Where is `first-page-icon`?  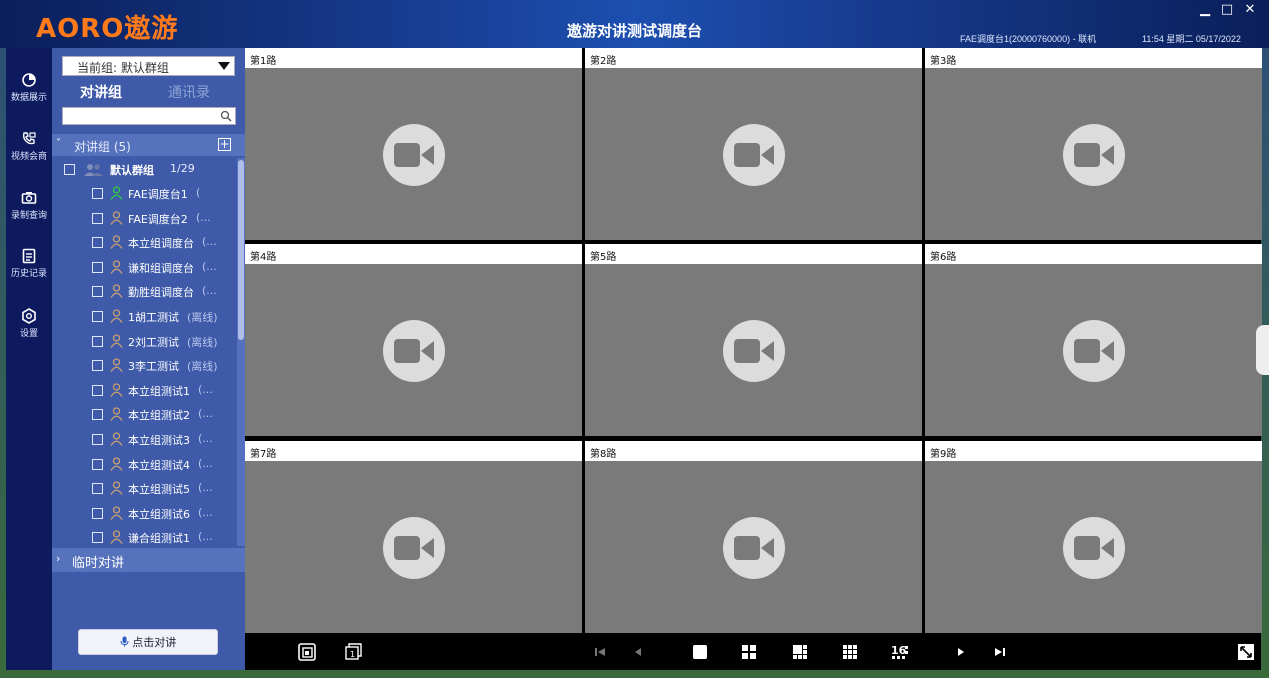 first-page-icon is located at coordinates (600, 652).